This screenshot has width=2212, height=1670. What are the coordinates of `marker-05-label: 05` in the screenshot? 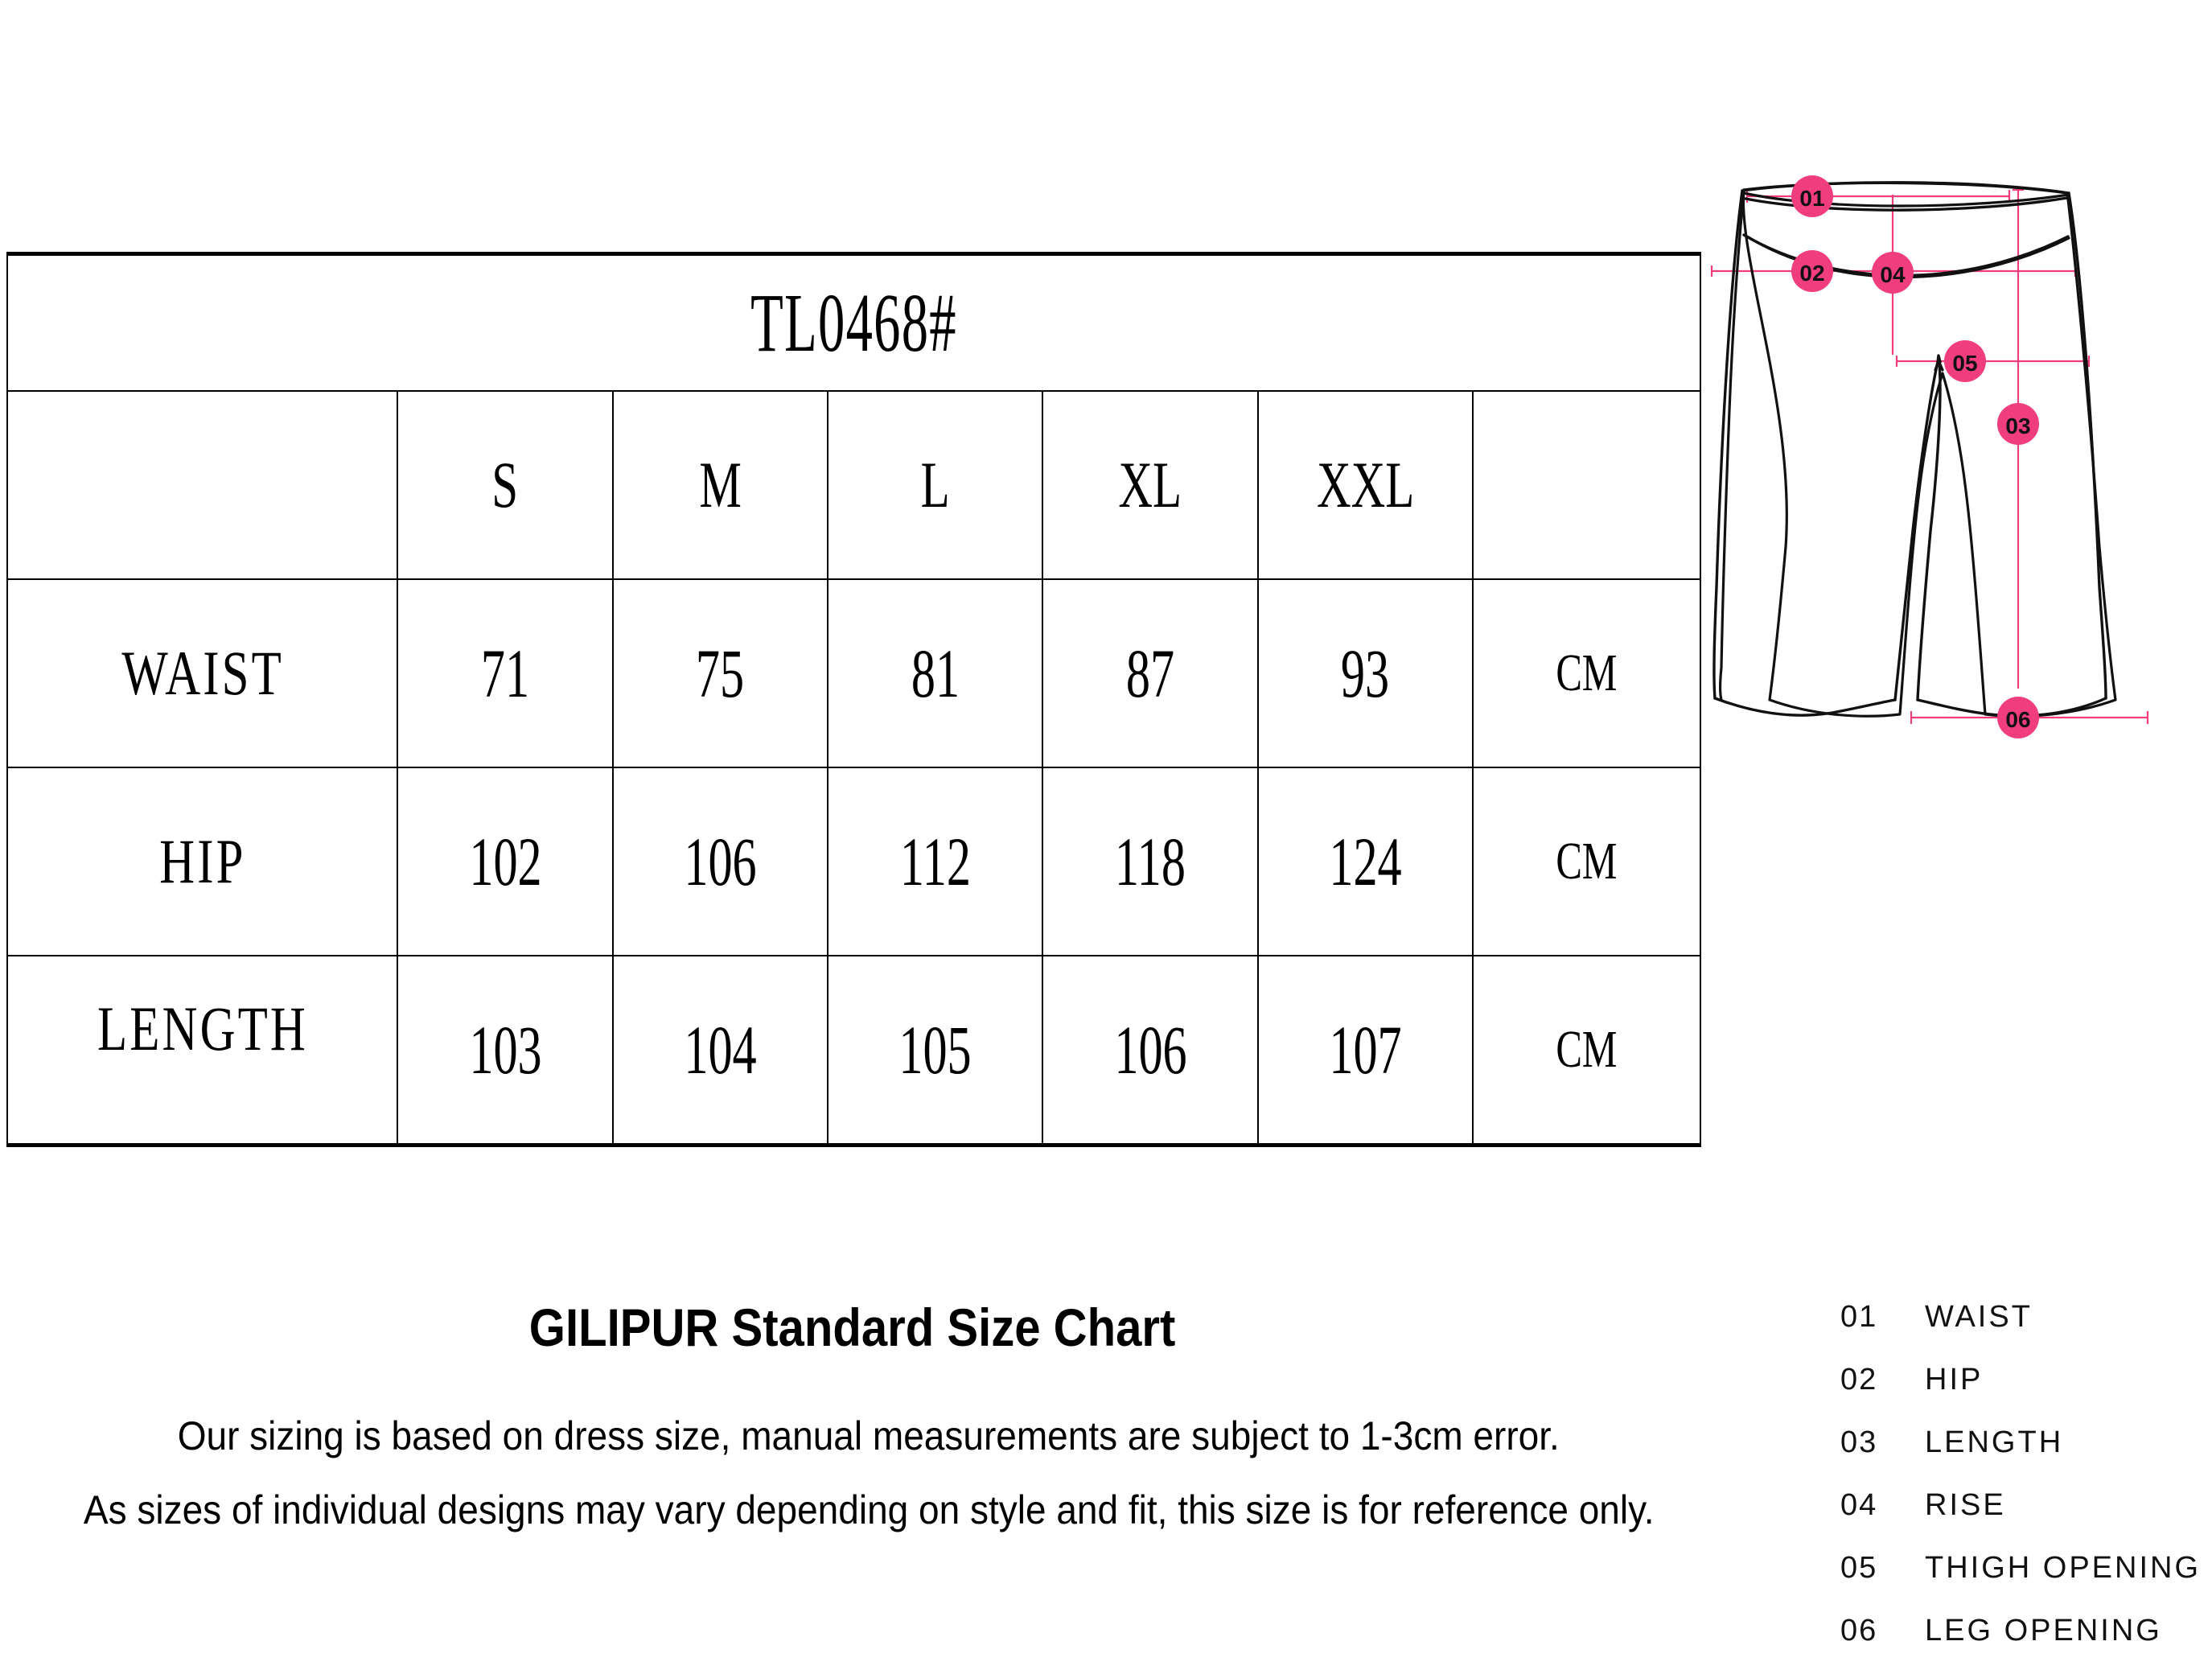 It's located at (1964, 363).